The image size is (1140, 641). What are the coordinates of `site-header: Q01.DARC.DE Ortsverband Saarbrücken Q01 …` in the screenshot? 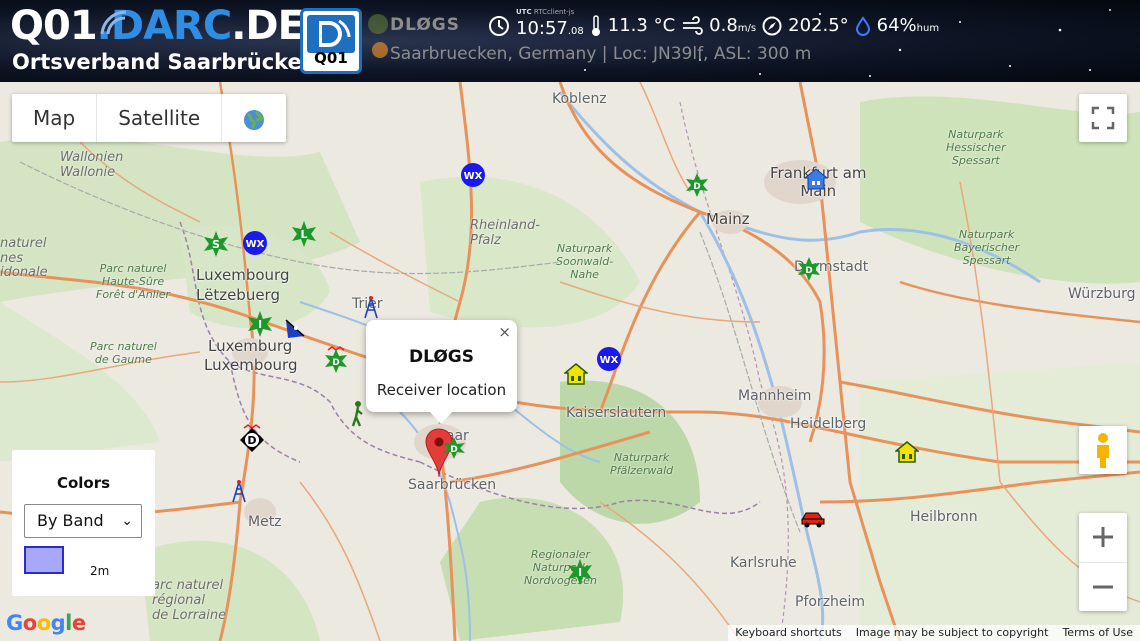 It's located at (570, 41).